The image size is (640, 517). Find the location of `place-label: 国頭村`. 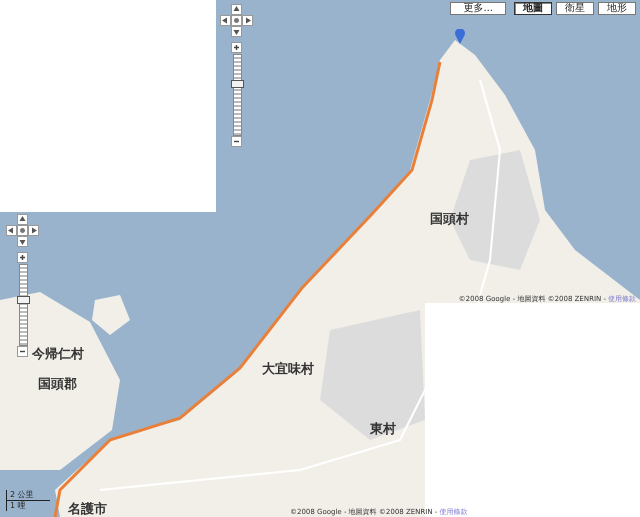

place-label: 国頭村 is located at coordinates (449, 219).